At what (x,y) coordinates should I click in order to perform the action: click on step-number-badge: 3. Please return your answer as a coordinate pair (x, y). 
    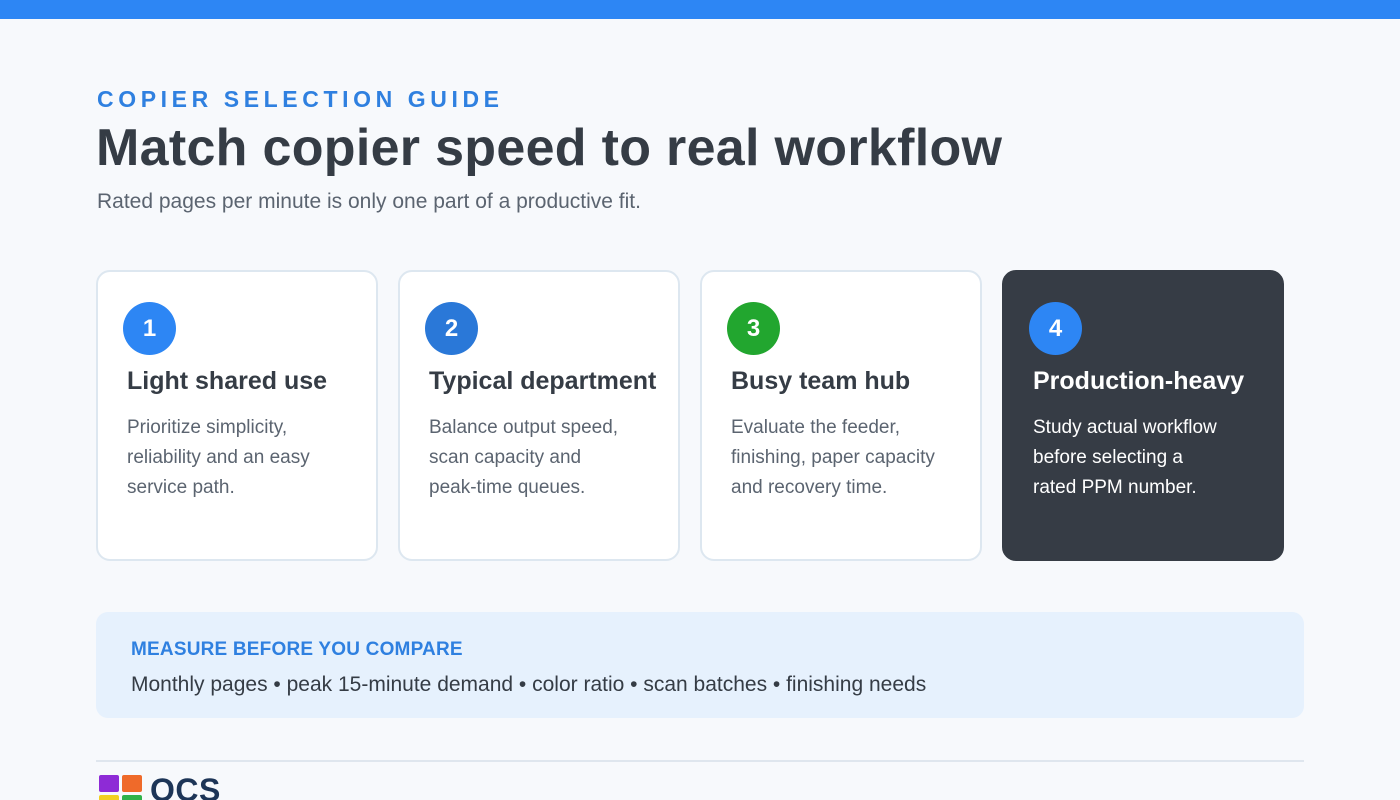
    Looking at the image, I should click on (753, 328).